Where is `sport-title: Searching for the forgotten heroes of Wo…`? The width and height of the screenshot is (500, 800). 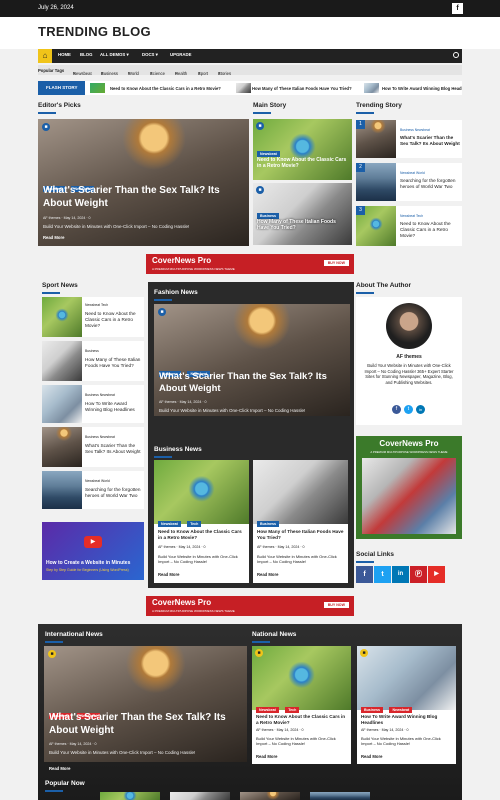
sport-title: Searching for the forgotten heroes of Wo… is located at coordinates (114, 493).